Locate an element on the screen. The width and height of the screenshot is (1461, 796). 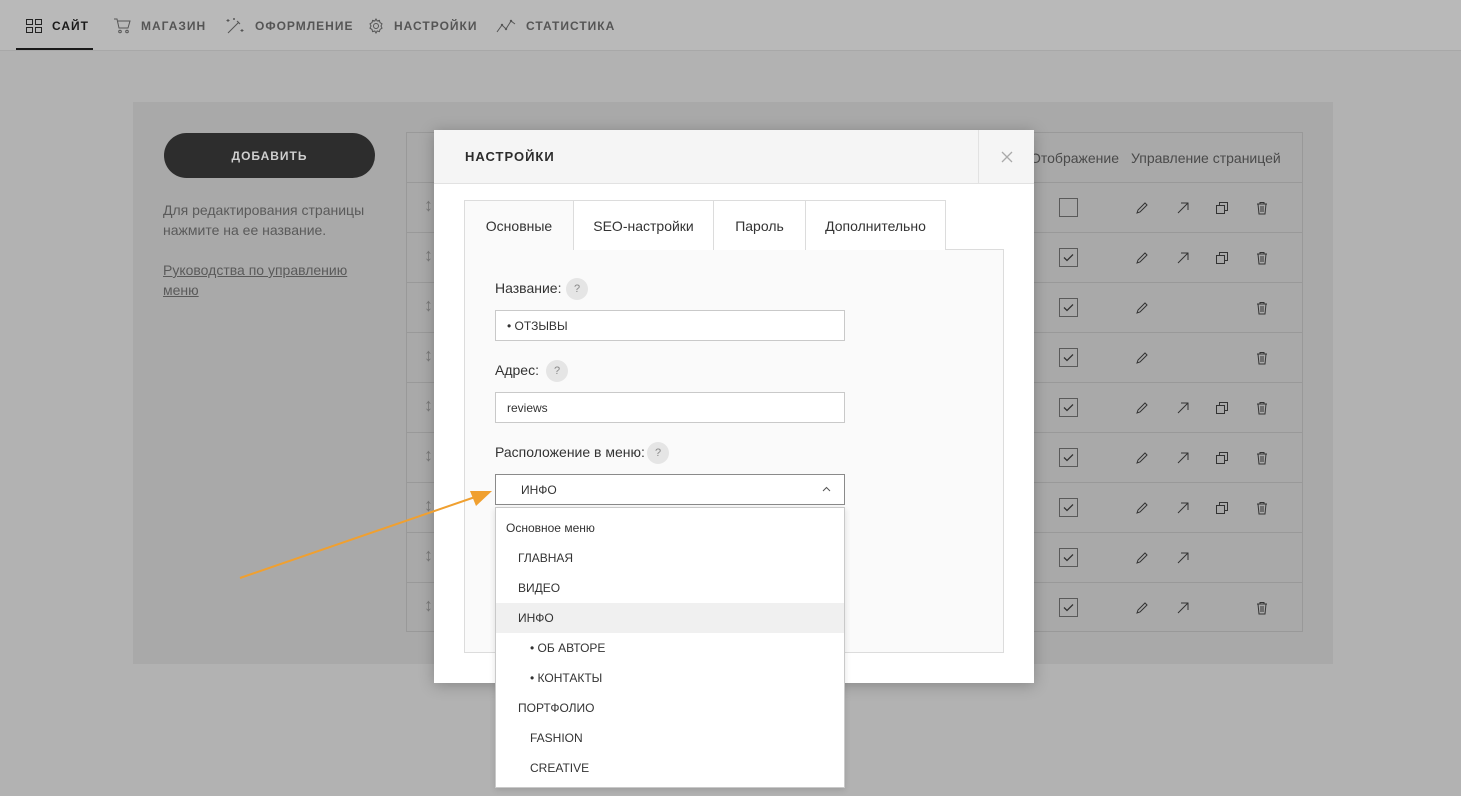
menu-option: • КОНТАКТЫ is located at coordinates (670, 678).